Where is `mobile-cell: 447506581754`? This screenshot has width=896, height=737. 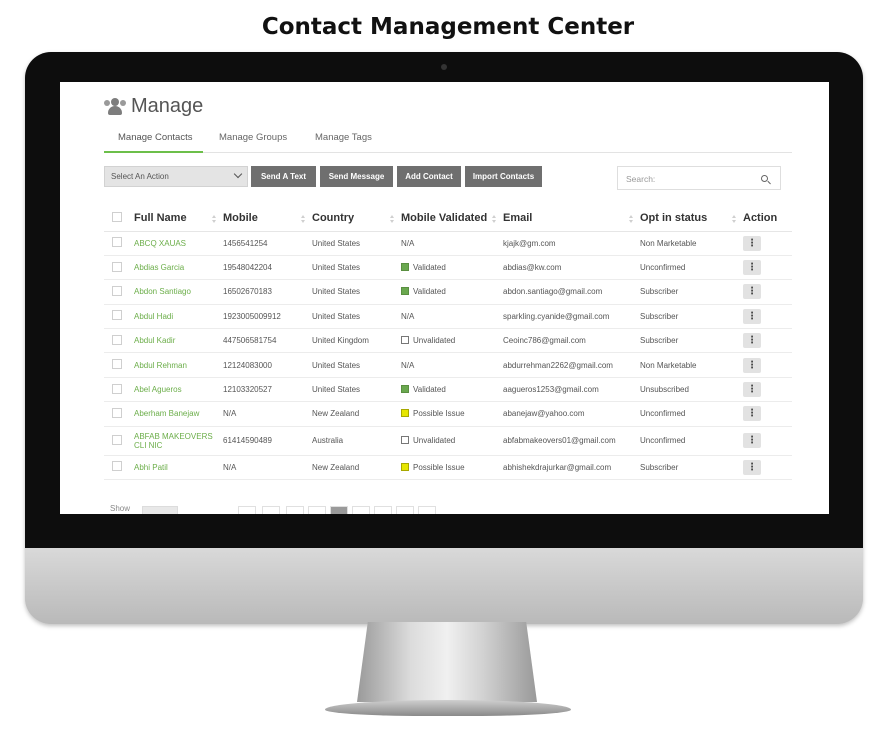 mobile-cell: 447506581754 is located at coordinates (267, 341).